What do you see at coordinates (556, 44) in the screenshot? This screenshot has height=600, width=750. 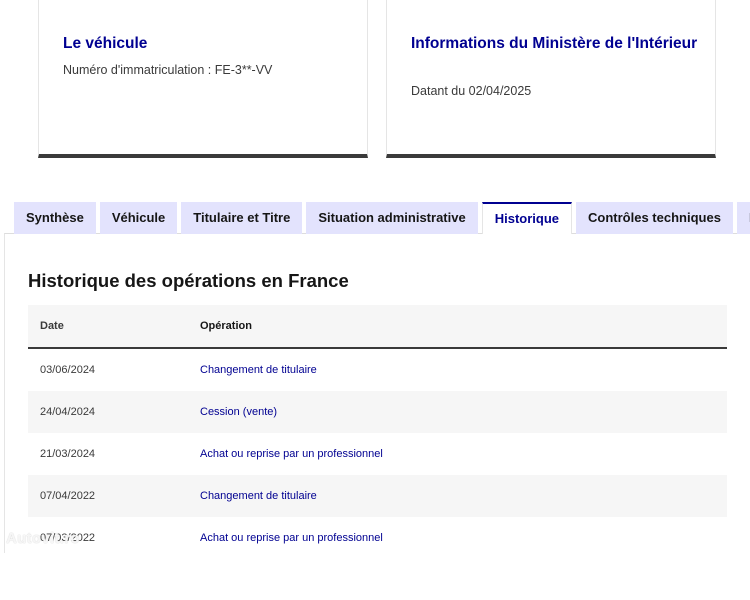 I see `ministry-card-title: Informations du Ministère de l'Intérieur` at bounding box center [556, 44].